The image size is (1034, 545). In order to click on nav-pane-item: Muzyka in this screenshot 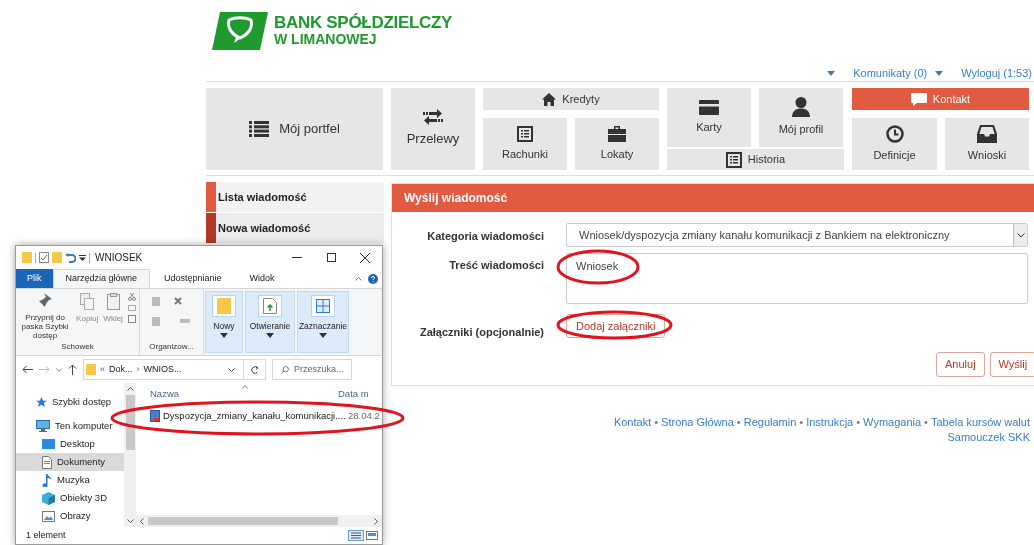, I will do `click(70, 480)`.